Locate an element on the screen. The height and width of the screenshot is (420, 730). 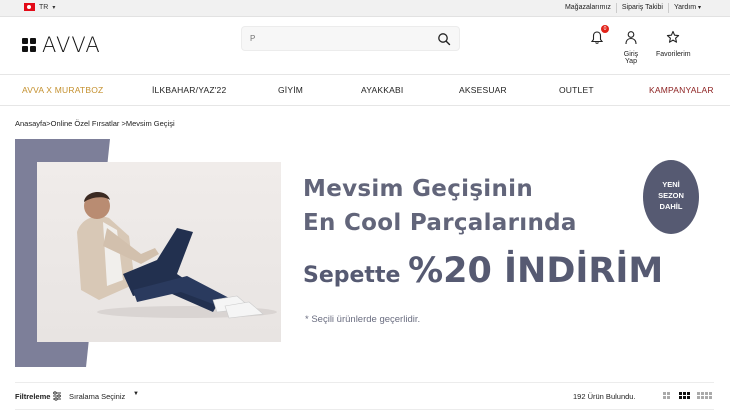
language-selector: TR ▾ is located at coordinates (39, 7).